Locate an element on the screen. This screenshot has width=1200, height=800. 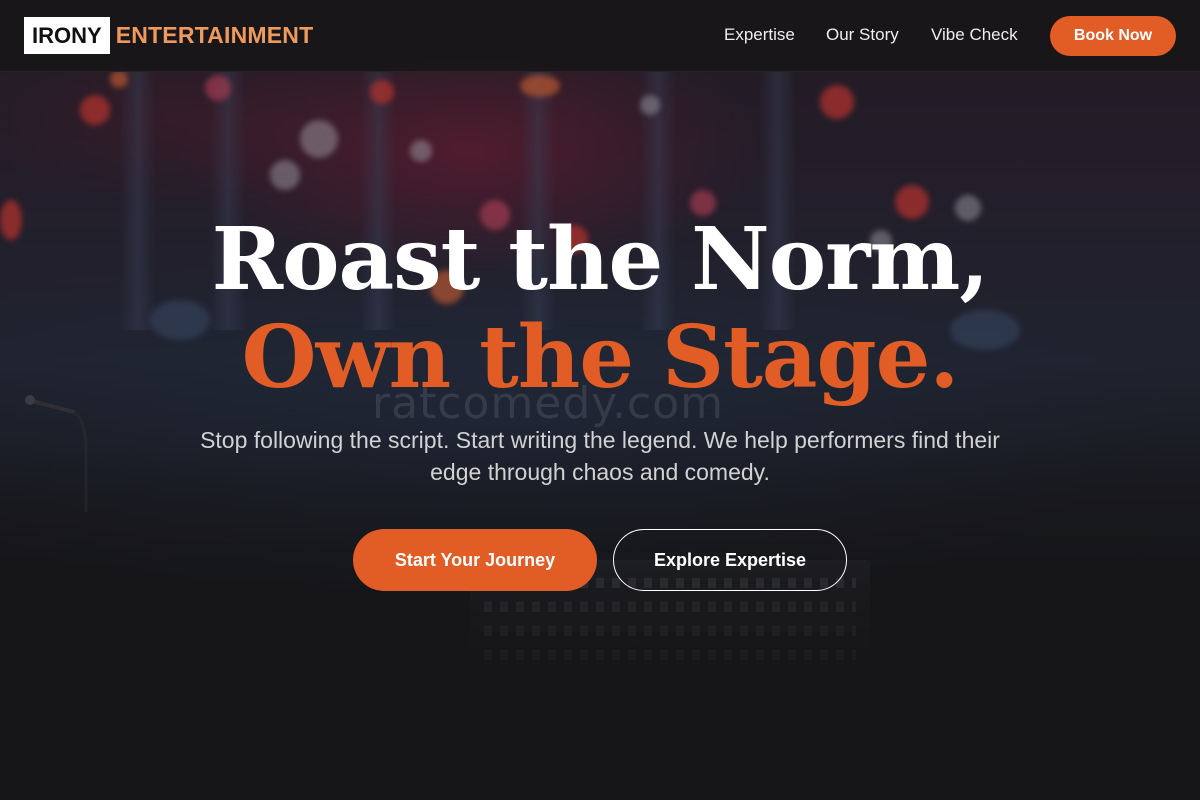
start-journey-button: Start Your Journey is located at coordinates (475, 560).